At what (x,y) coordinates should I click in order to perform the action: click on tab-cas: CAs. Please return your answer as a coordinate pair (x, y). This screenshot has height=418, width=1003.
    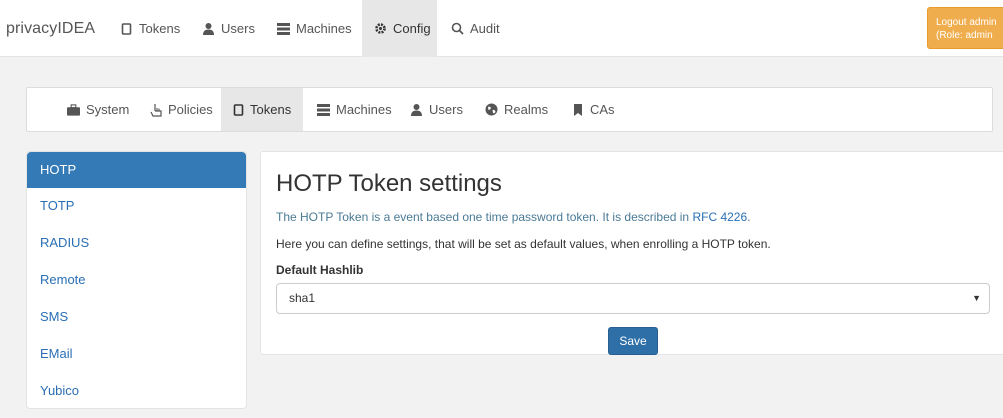
    Looking at the image, I should click on (593, 109).